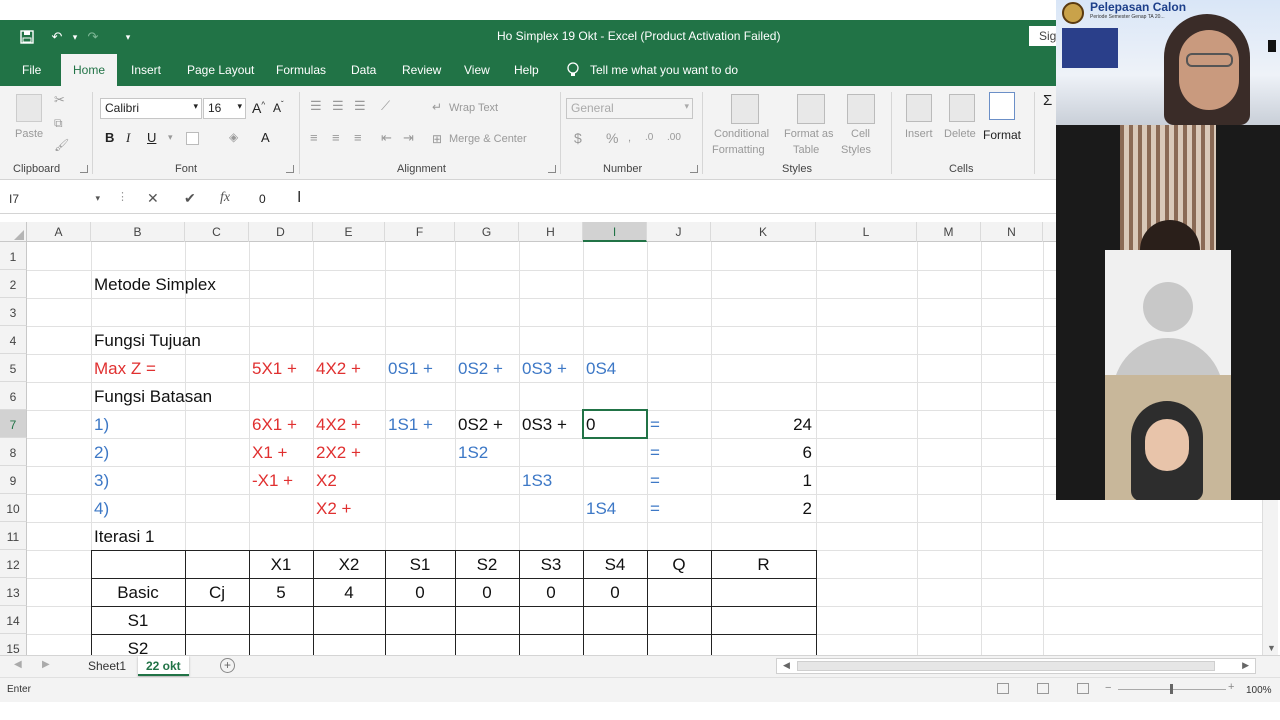  I want to click on cell-e12: X2, so click(349, 565).